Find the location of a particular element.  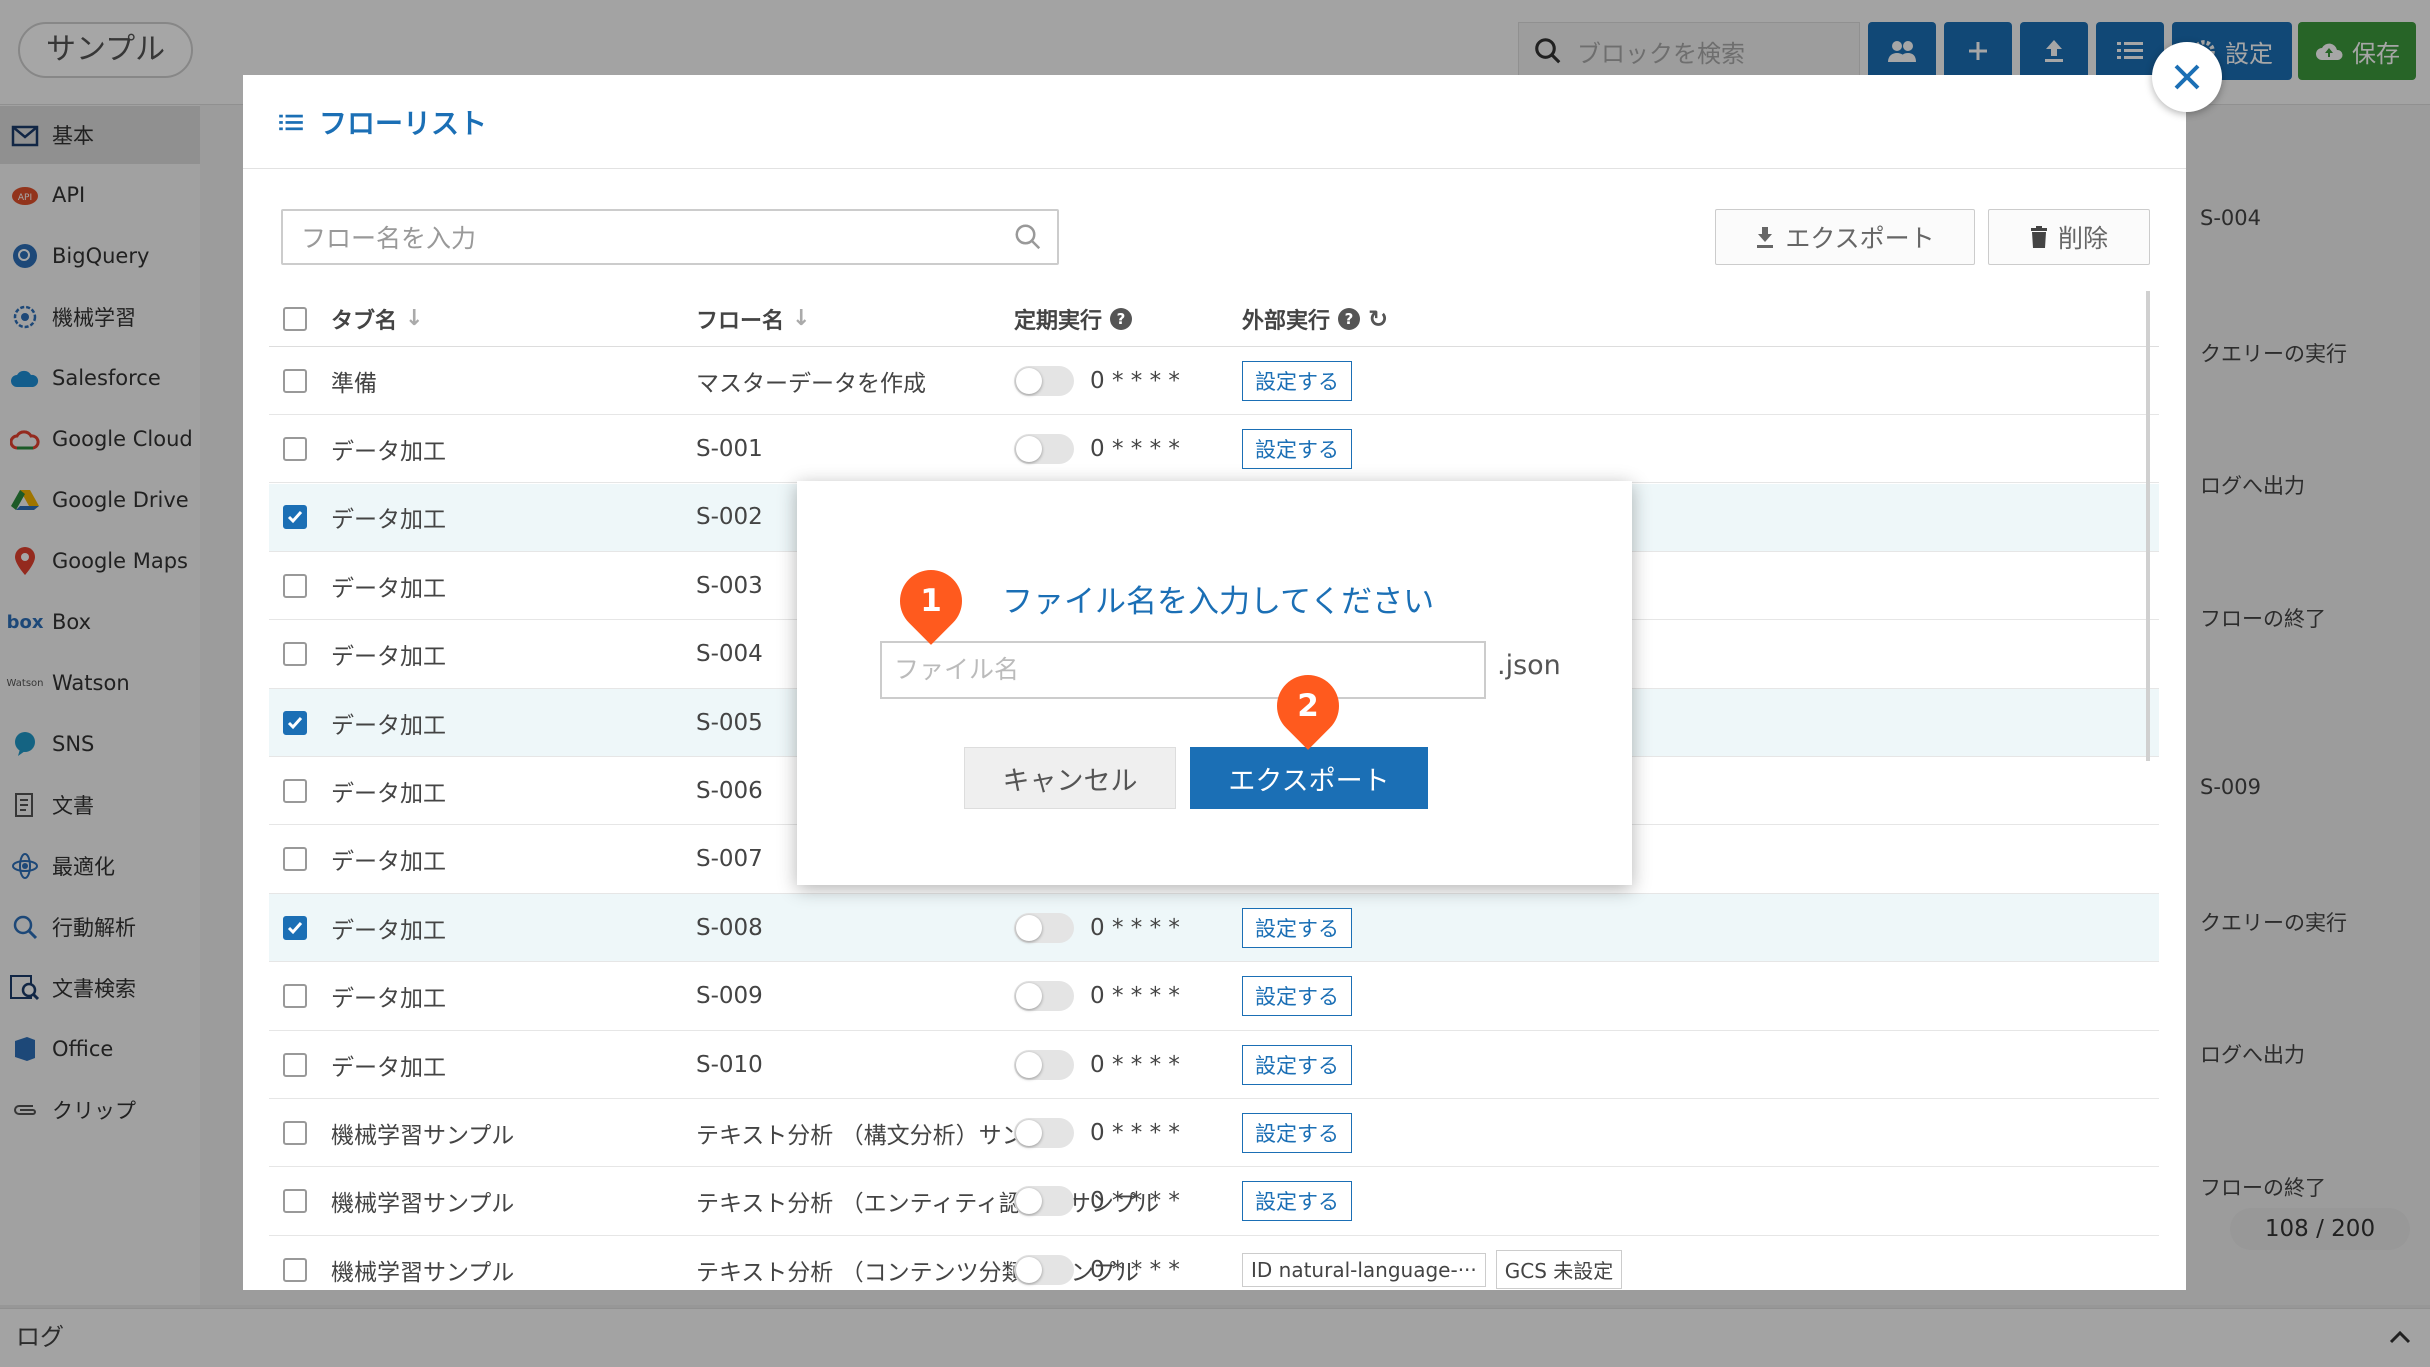

row-external: ID natural-language-··· GCS 未設定 is located at coordinates (1432, 1263).